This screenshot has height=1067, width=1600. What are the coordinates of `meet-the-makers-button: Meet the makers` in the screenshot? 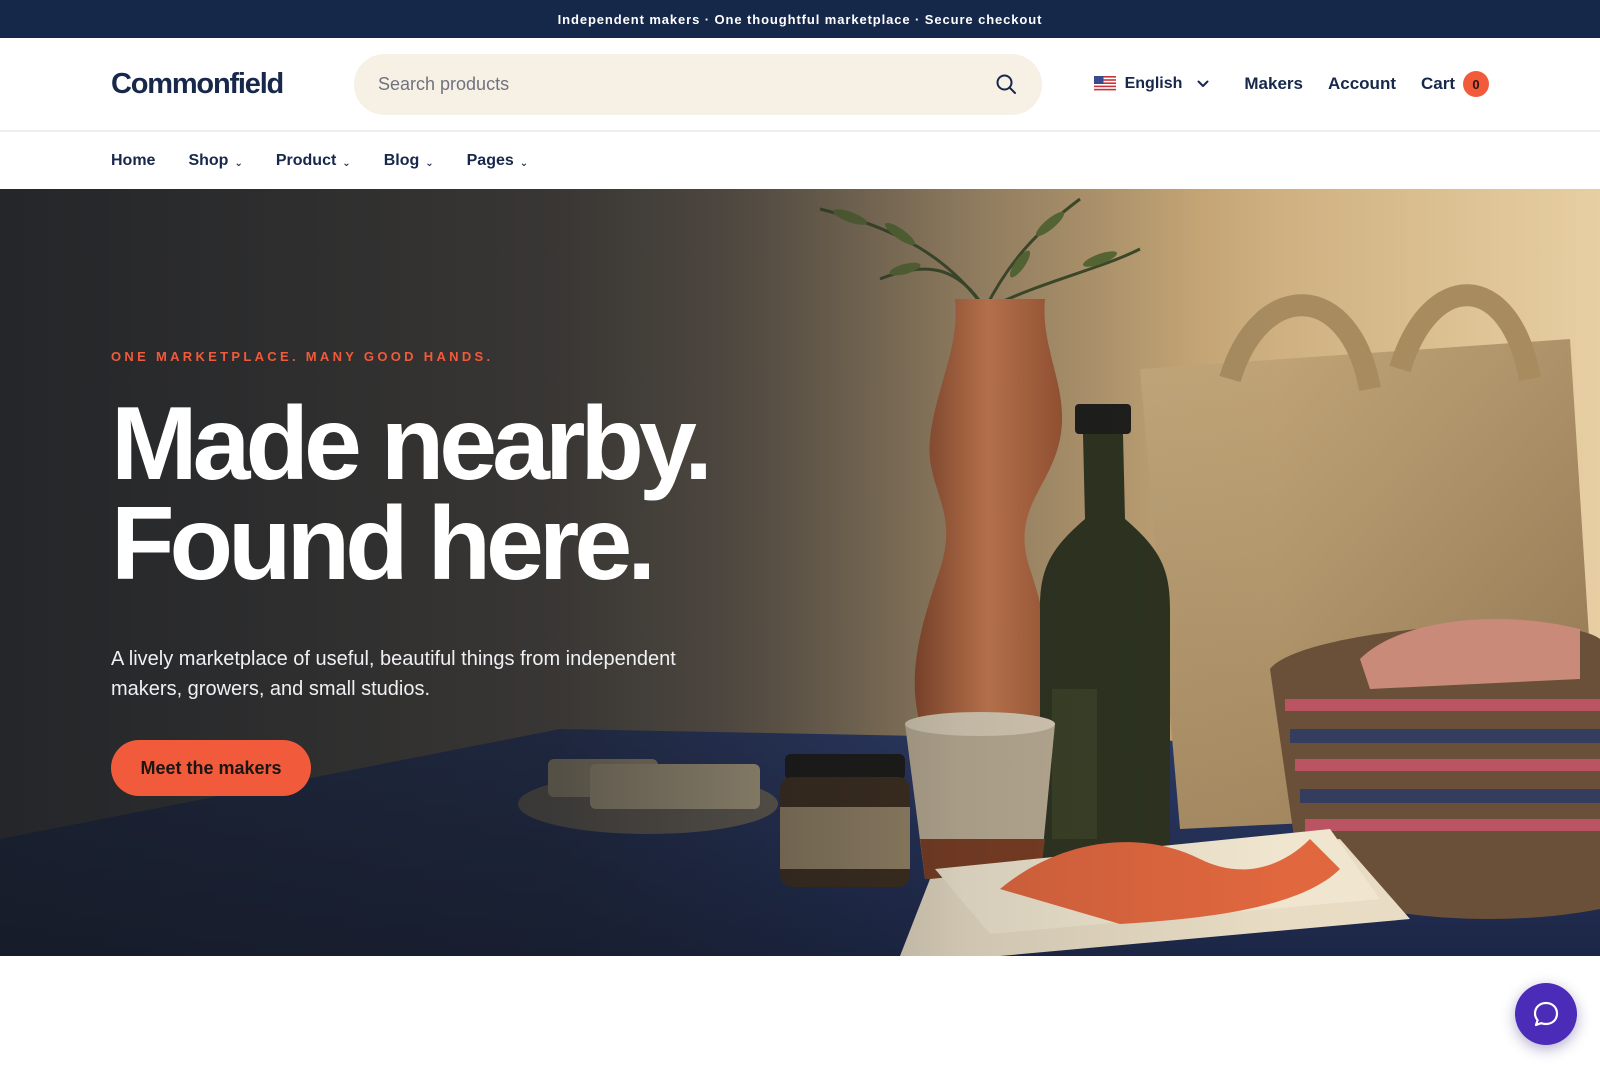 It's located at (211, 768).